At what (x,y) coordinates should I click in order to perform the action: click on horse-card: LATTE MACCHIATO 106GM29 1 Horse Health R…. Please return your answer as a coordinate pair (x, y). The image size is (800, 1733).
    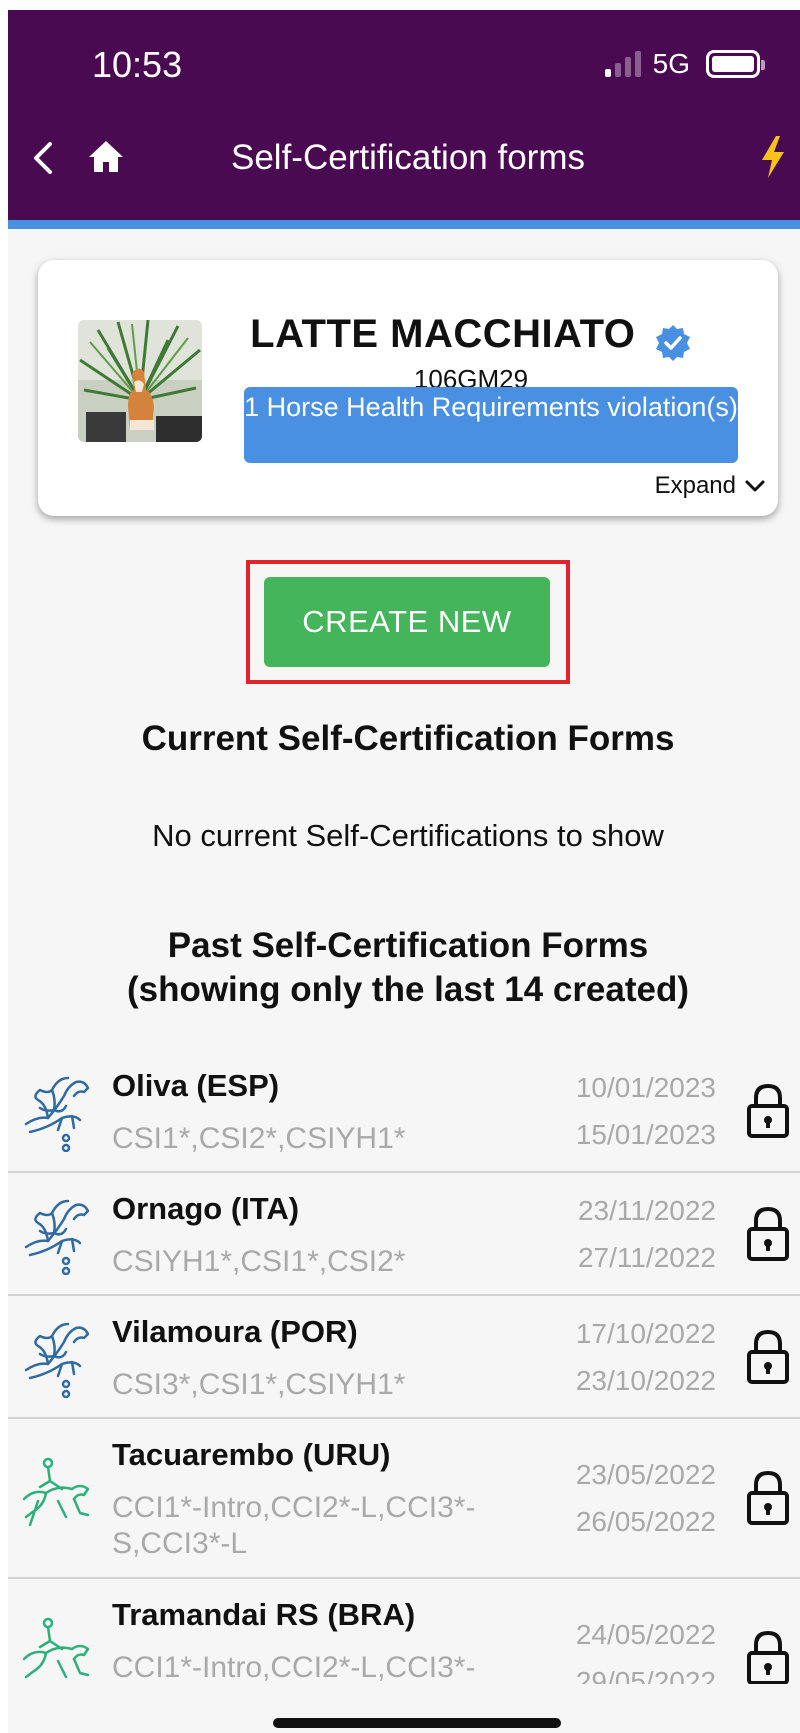
    Looking at the image, I should click on (408, 388).